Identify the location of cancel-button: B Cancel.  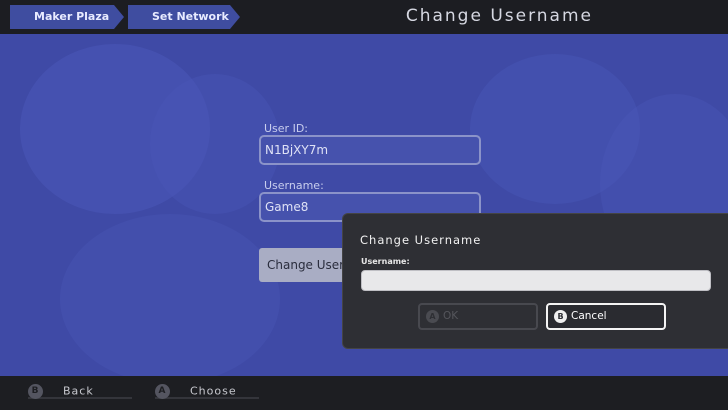
(606, 316).